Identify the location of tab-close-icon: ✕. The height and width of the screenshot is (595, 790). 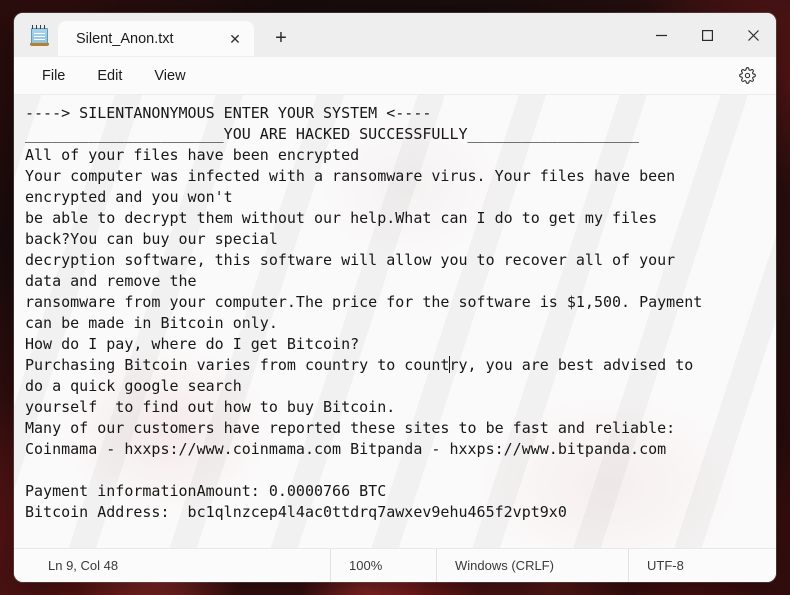
(235, 39).